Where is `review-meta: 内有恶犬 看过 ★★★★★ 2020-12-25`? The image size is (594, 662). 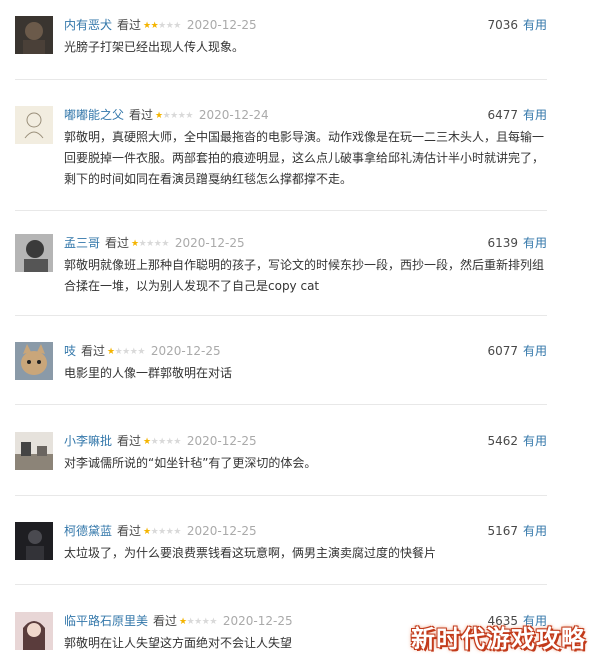
review-meta: 内有恶犬 看过 ★★★★★ 2020-12-25 is located at coordinates (160, 25).